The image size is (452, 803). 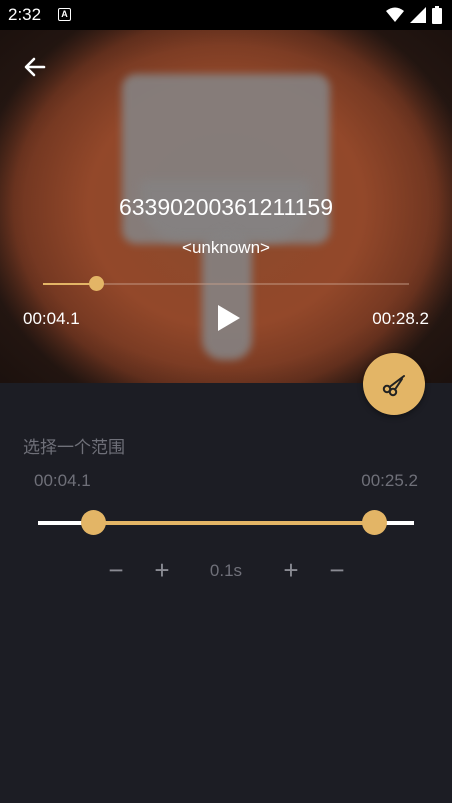 I want to click on current-time: 00:04.1, so click(x=51, y=318).